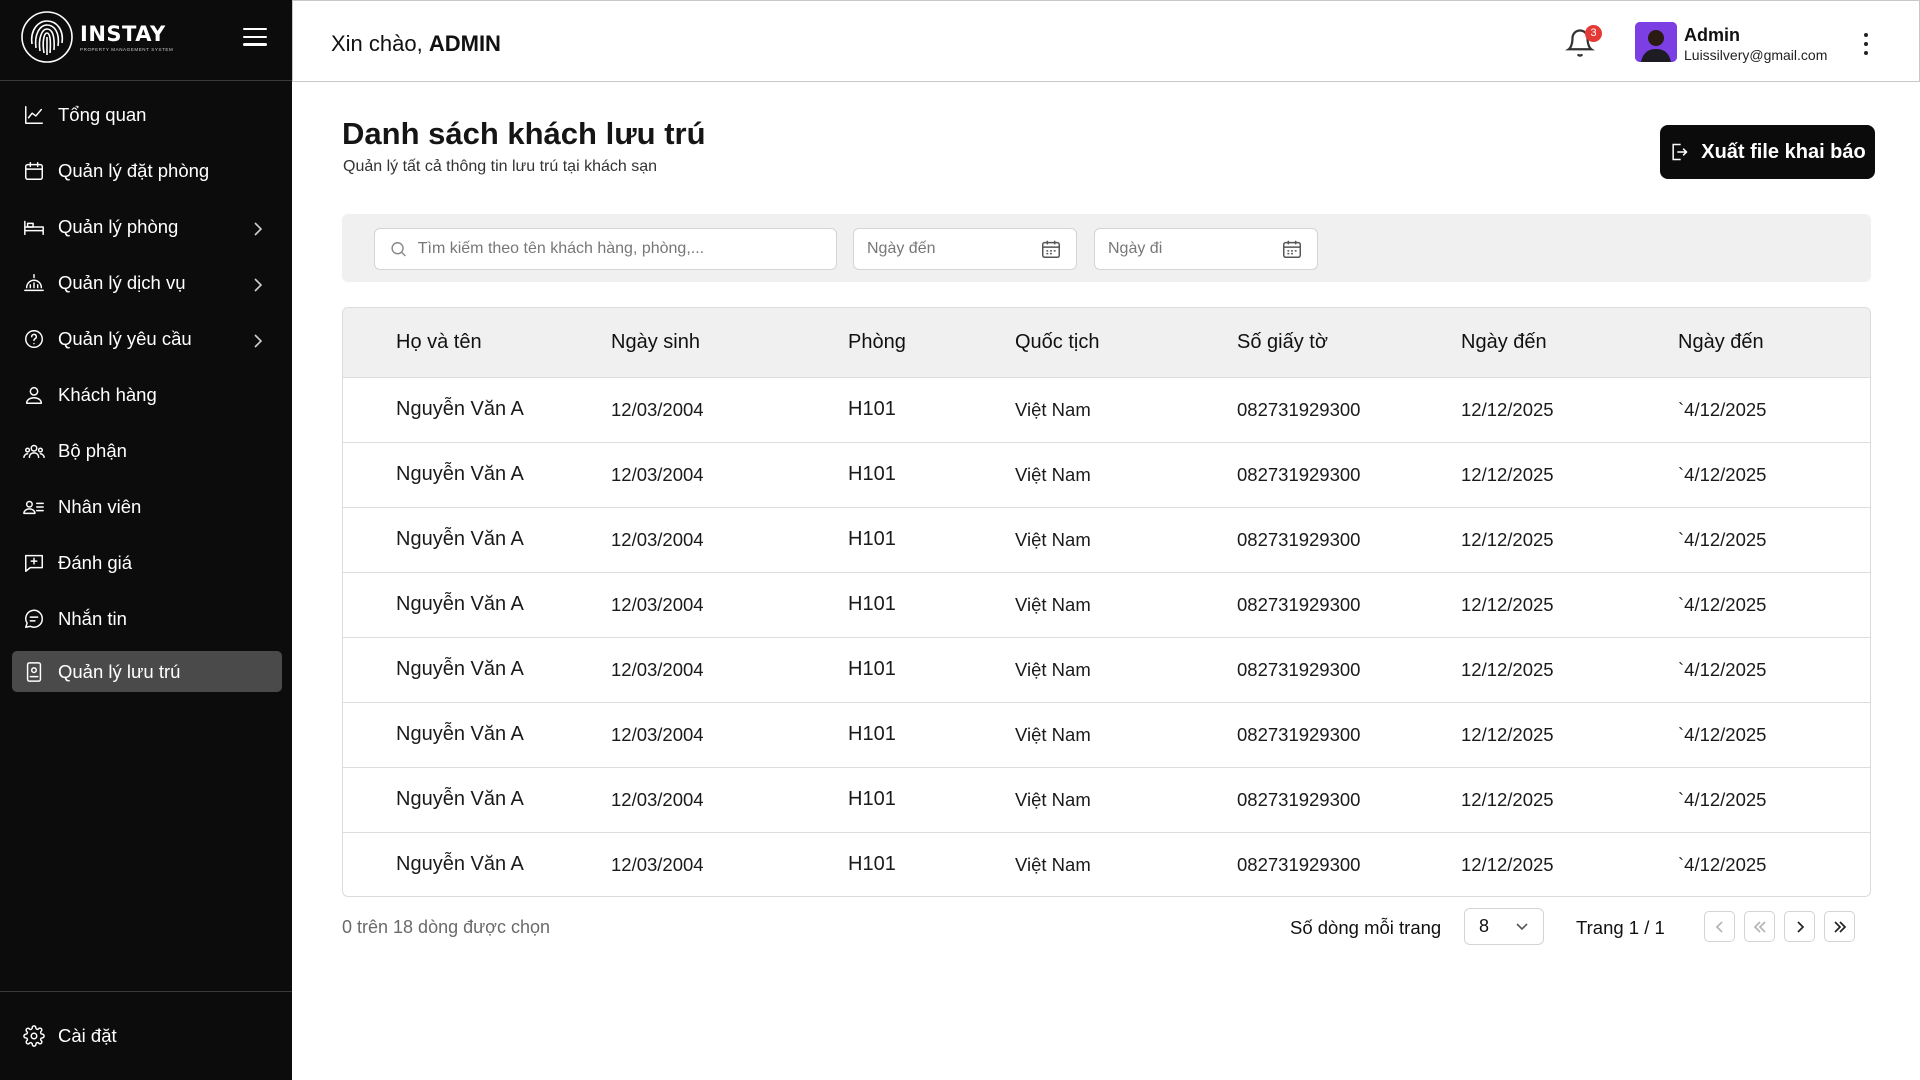  Describe the element at coordinates (503, 342) in the screenshot. I see `column-header: Họ và tên` at that location.